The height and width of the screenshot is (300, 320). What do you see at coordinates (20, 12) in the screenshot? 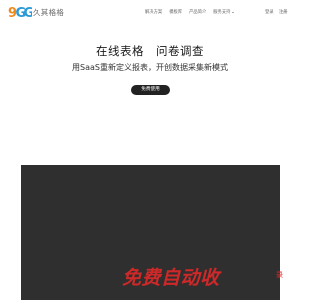
I see `logo-mark-icon: 9 G G` at bounding box center [20, 12].